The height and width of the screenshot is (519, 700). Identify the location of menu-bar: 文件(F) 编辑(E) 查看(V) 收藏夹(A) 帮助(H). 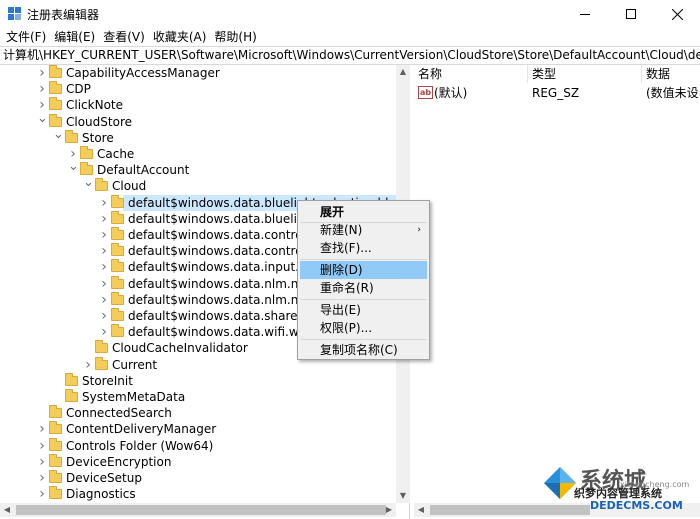
(350, 37).